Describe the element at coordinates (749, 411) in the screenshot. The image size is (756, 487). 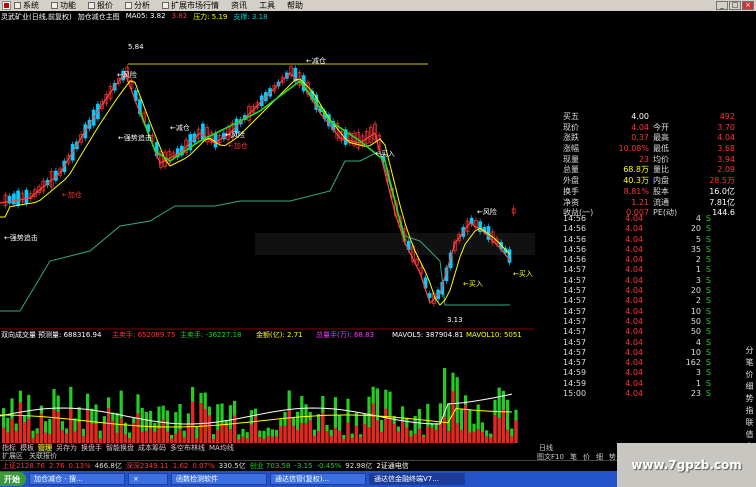
I see `side-tab: 指` at that location.